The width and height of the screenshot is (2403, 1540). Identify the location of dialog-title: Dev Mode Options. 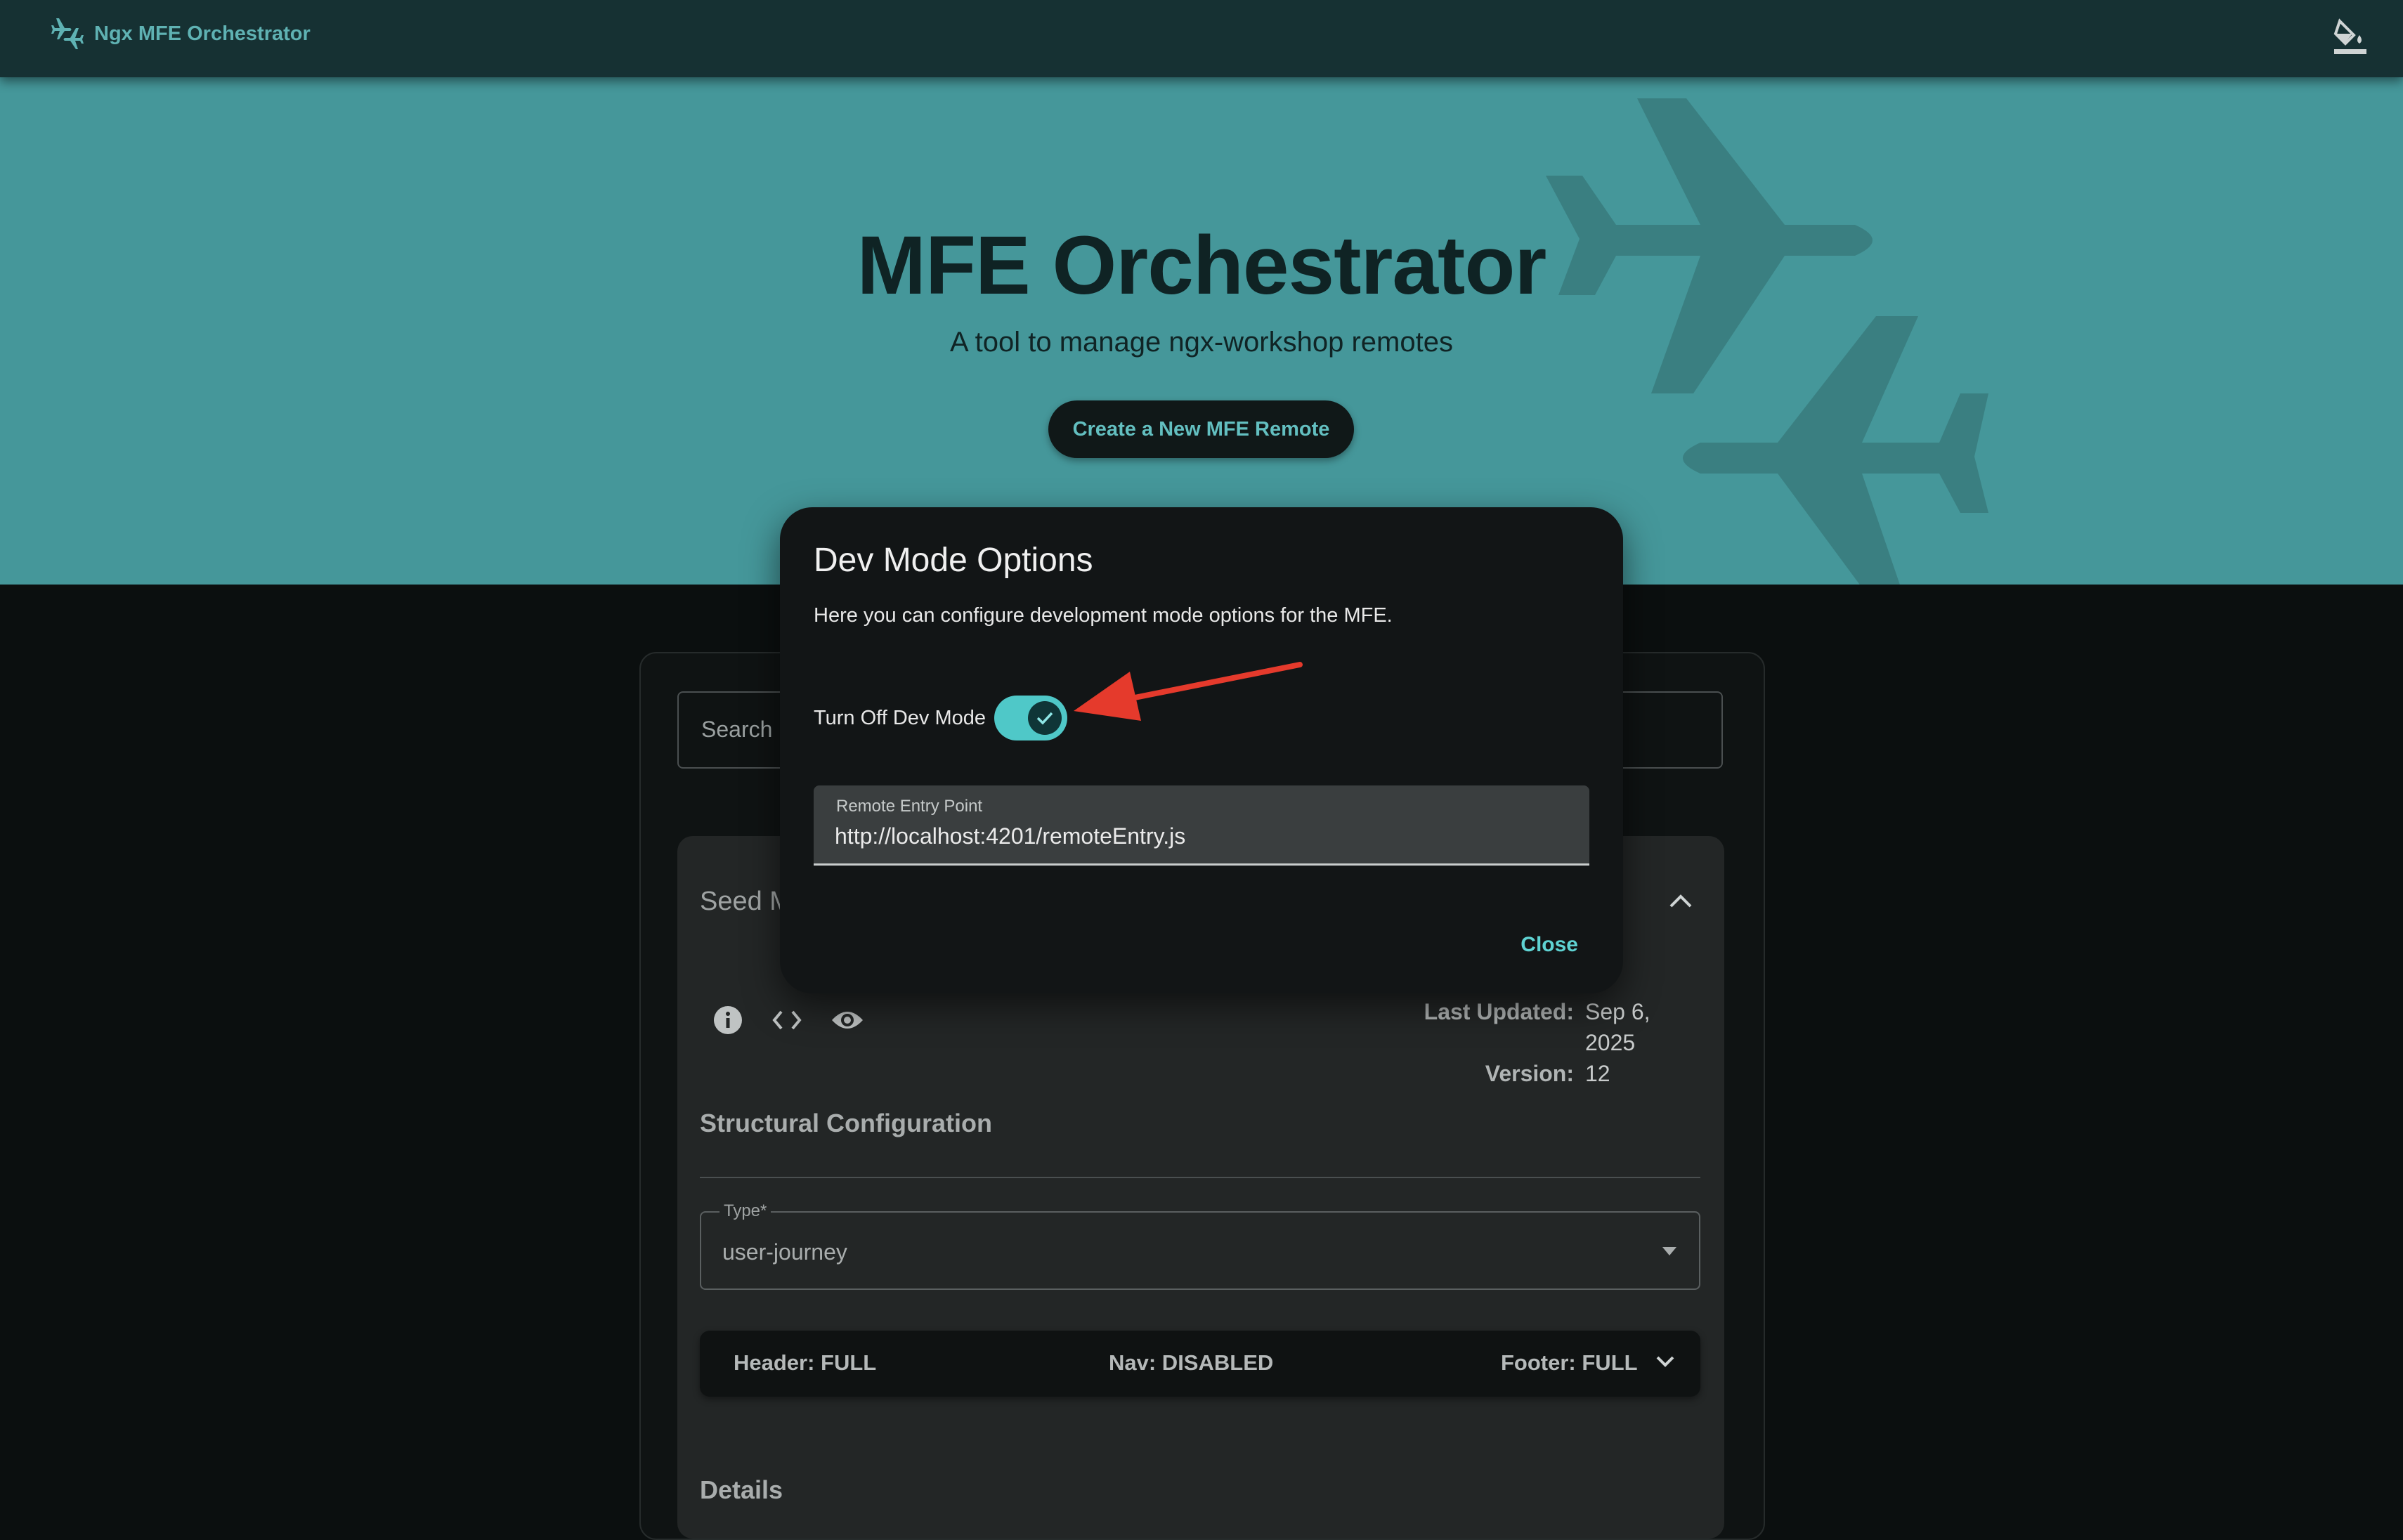
(953, 560).